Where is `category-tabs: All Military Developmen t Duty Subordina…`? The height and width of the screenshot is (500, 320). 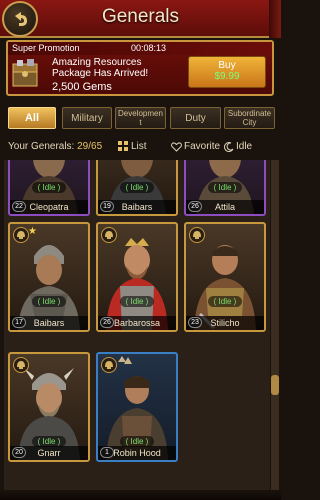 category-tabs: All Military Developmen t Duty Subordina… is located at coordinates (143, 118).